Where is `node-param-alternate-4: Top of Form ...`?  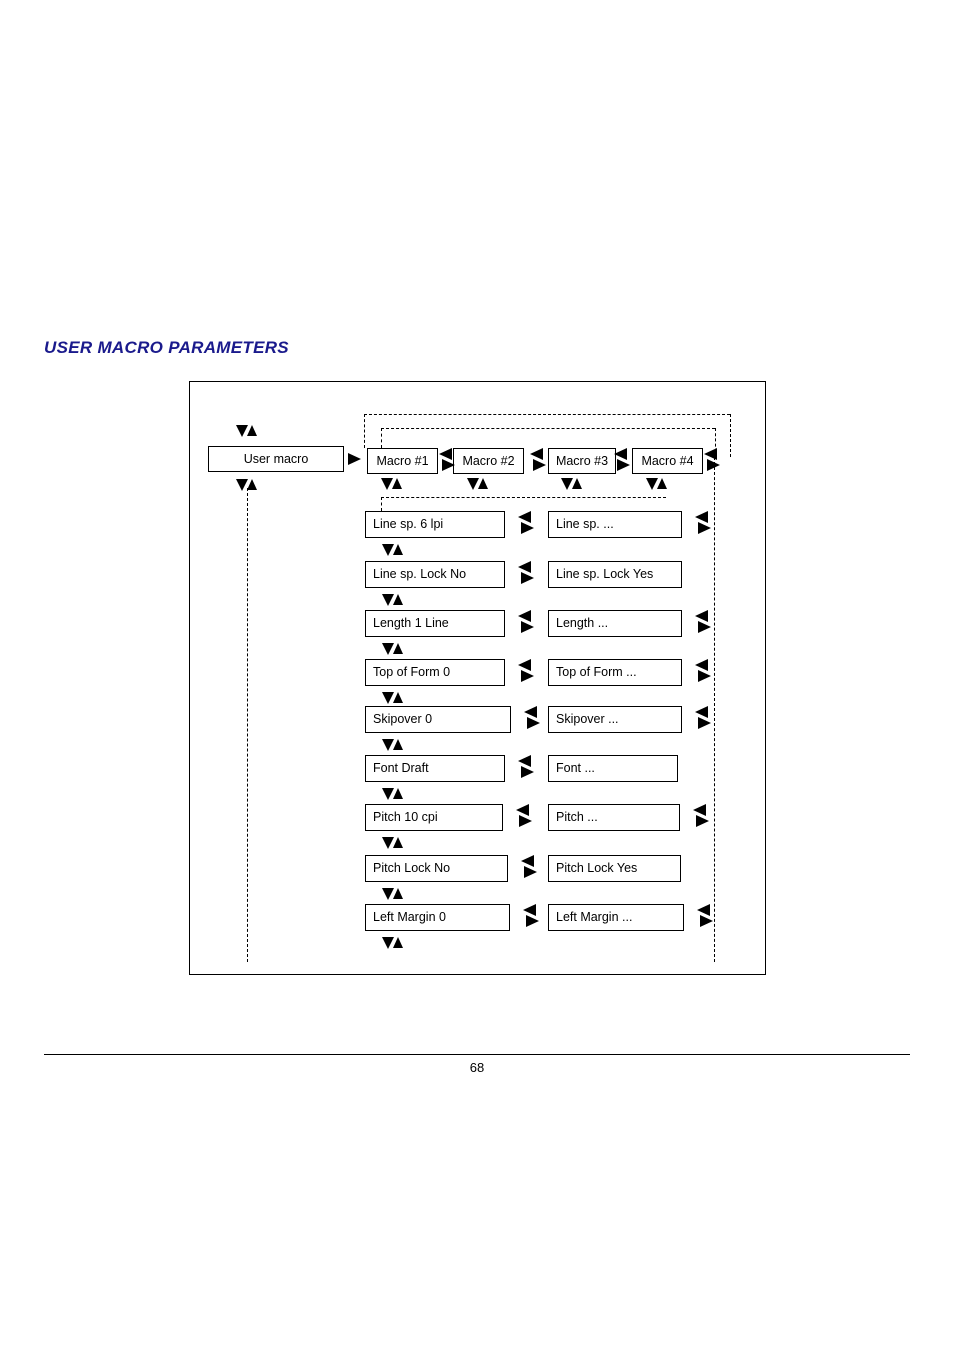
node-param-alternate-4: Top of Form ... is located at coordinates (615, 672).